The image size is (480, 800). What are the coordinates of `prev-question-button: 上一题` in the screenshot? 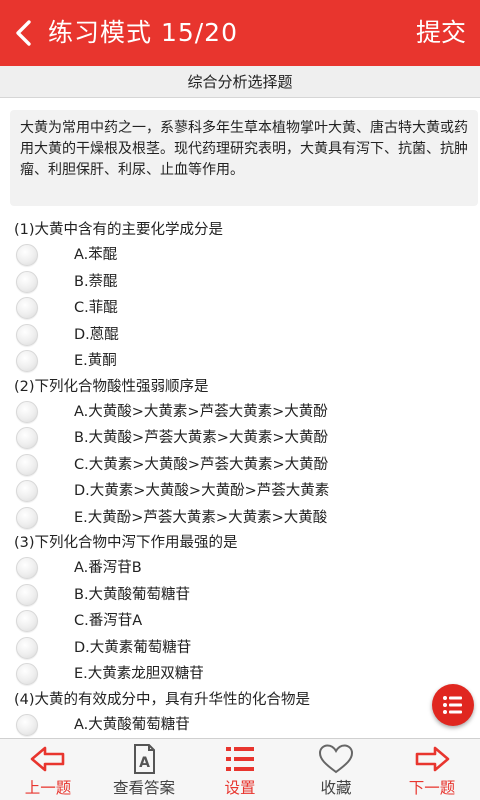 It's located at (48, 769).